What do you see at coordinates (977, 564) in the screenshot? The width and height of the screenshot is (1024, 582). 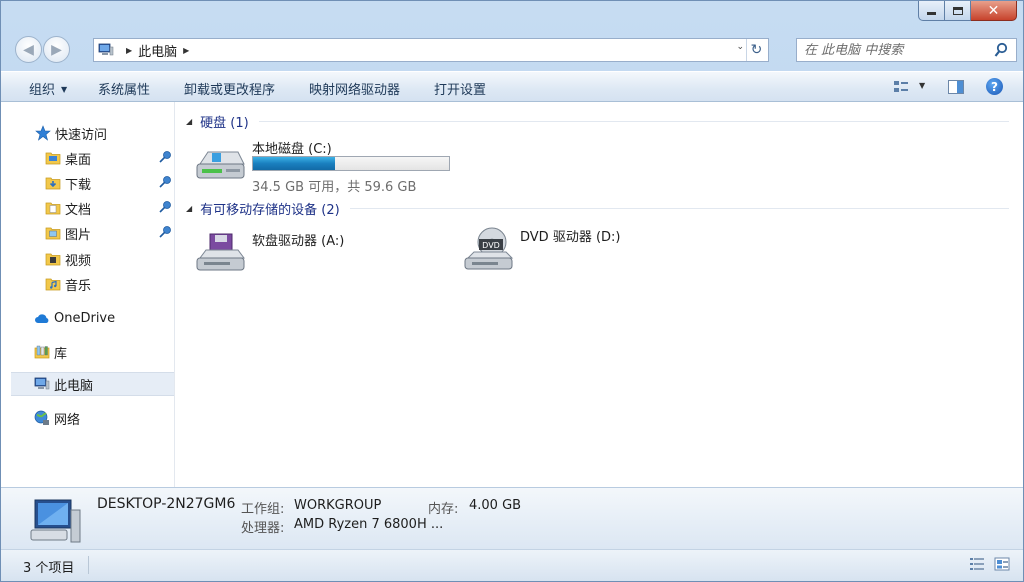 I see `details-view-icon` at bounding box center [977, 564].